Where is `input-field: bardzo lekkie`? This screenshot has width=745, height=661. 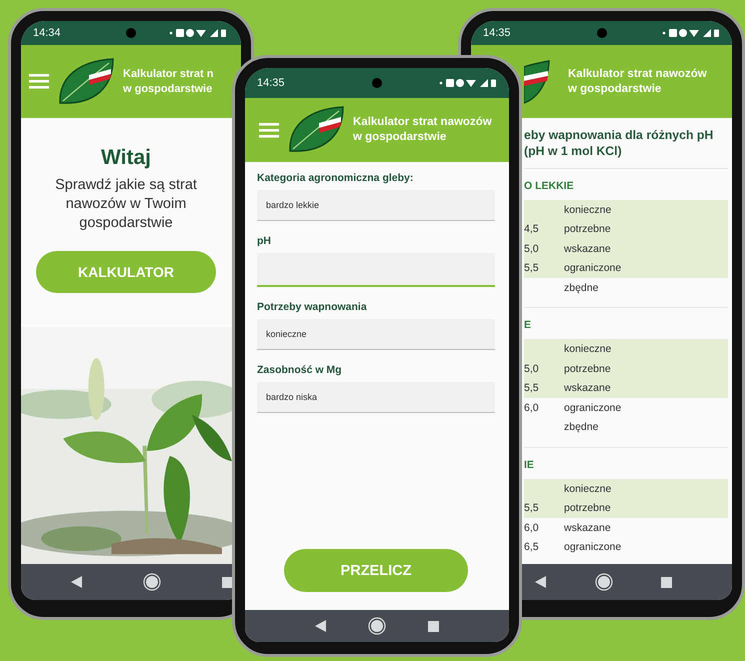 input-field: bardzo lekkie is located at coordinates (376, 205).